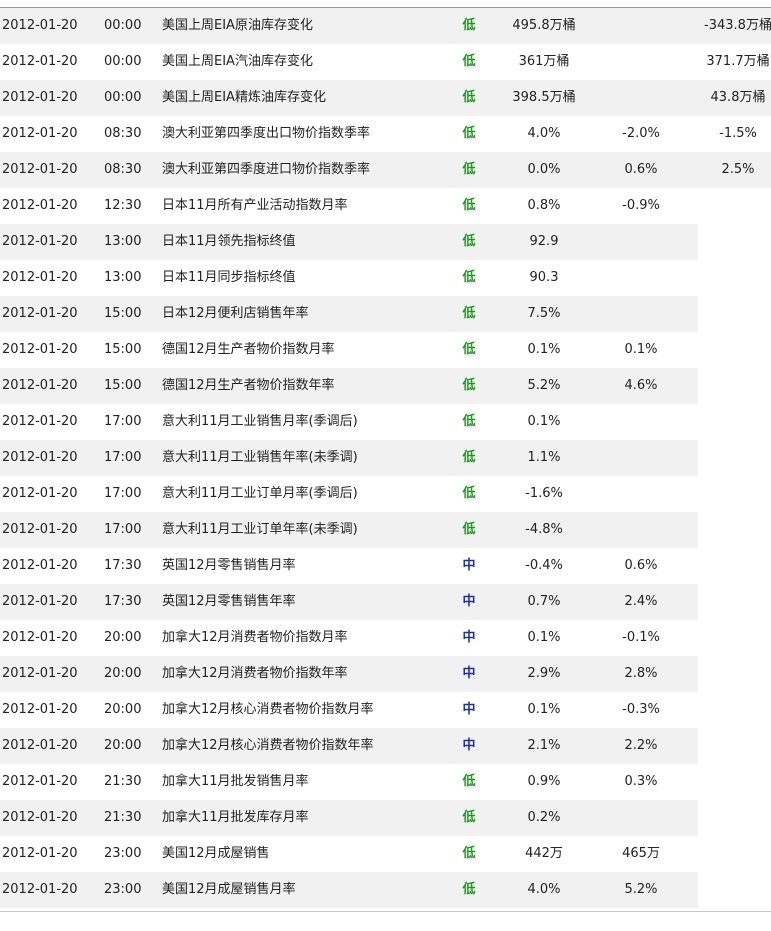 This screenshot has height=931, width=771. Describe the element at coordinates (385, 278) in the screenshot. I see `table-row: 2012-01-20 13:00 日本11月同步指标终值低 90.3` at that location.